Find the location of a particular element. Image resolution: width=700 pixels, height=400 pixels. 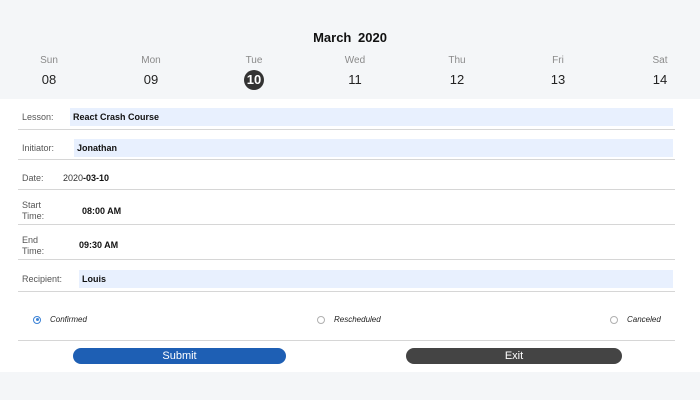

status-radio-confirmed: Confirmed is located at coordinates (60, 319).